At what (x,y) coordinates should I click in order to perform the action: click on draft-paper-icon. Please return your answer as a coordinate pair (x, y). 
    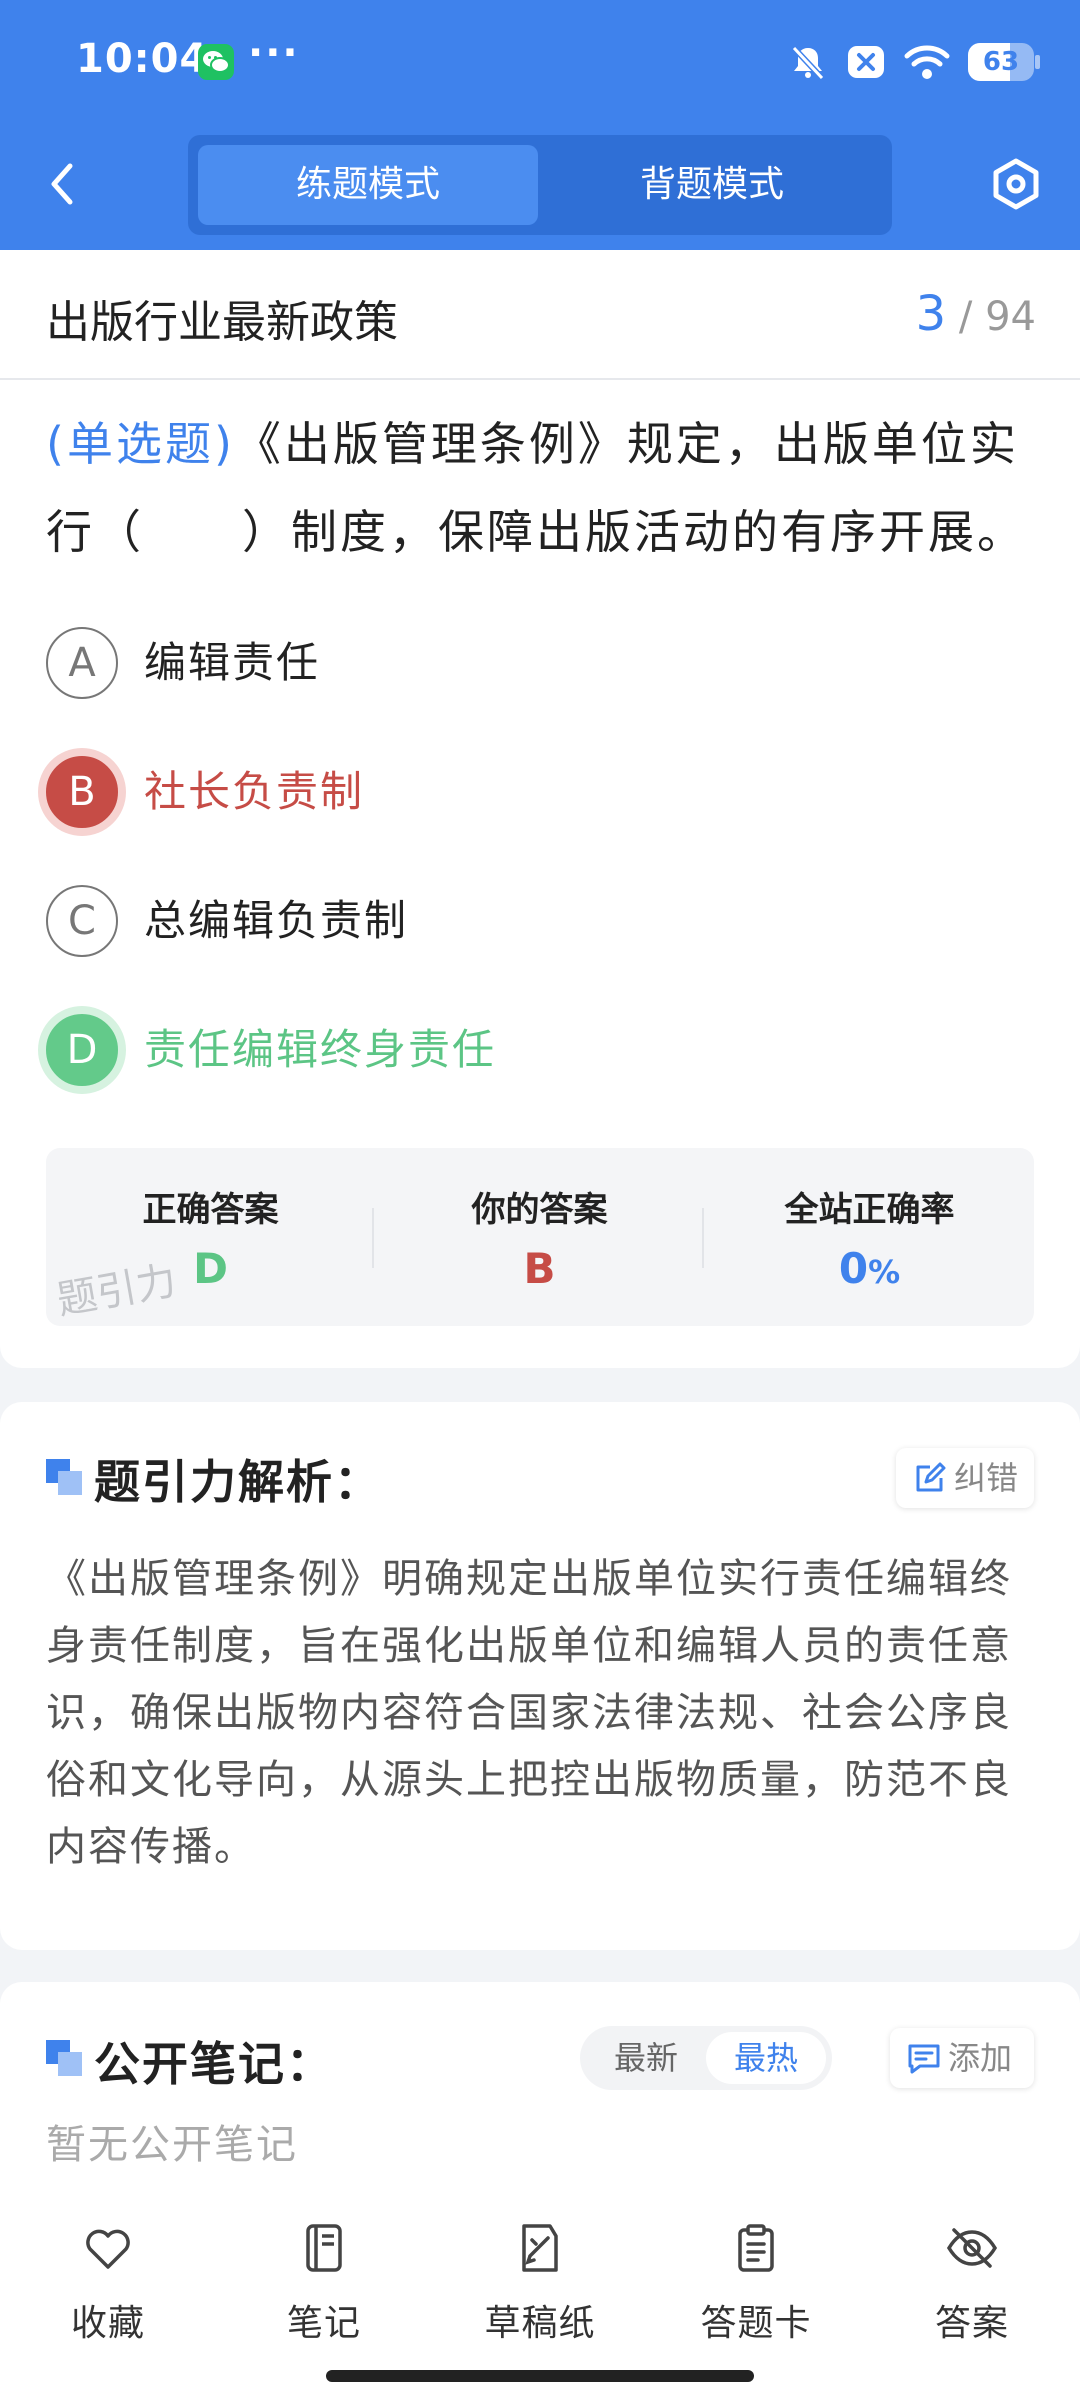
    Looking at the image, I should click on (540, 2248).